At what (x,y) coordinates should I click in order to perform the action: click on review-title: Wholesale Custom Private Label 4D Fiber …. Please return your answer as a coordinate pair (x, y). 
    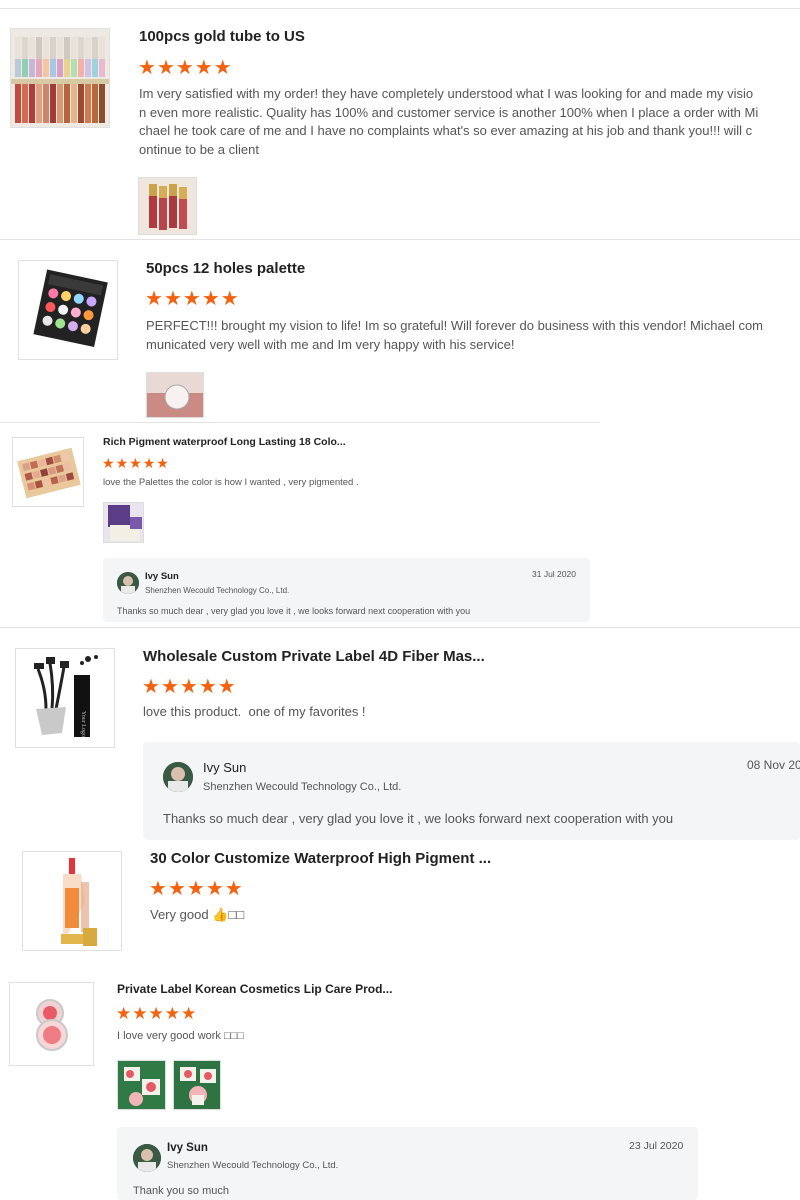
    Looking at the image, I should click on (314, 656).